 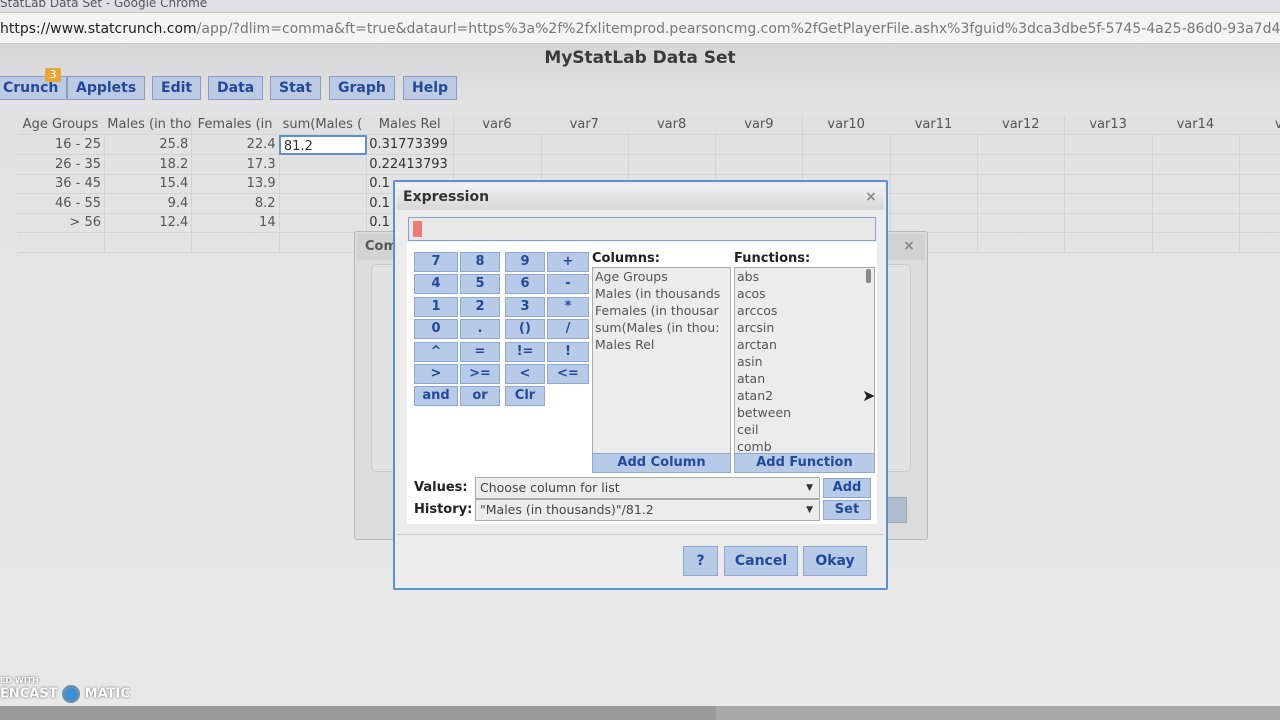 I want to click on column-header: Females (in, so click(x=235, y=125).